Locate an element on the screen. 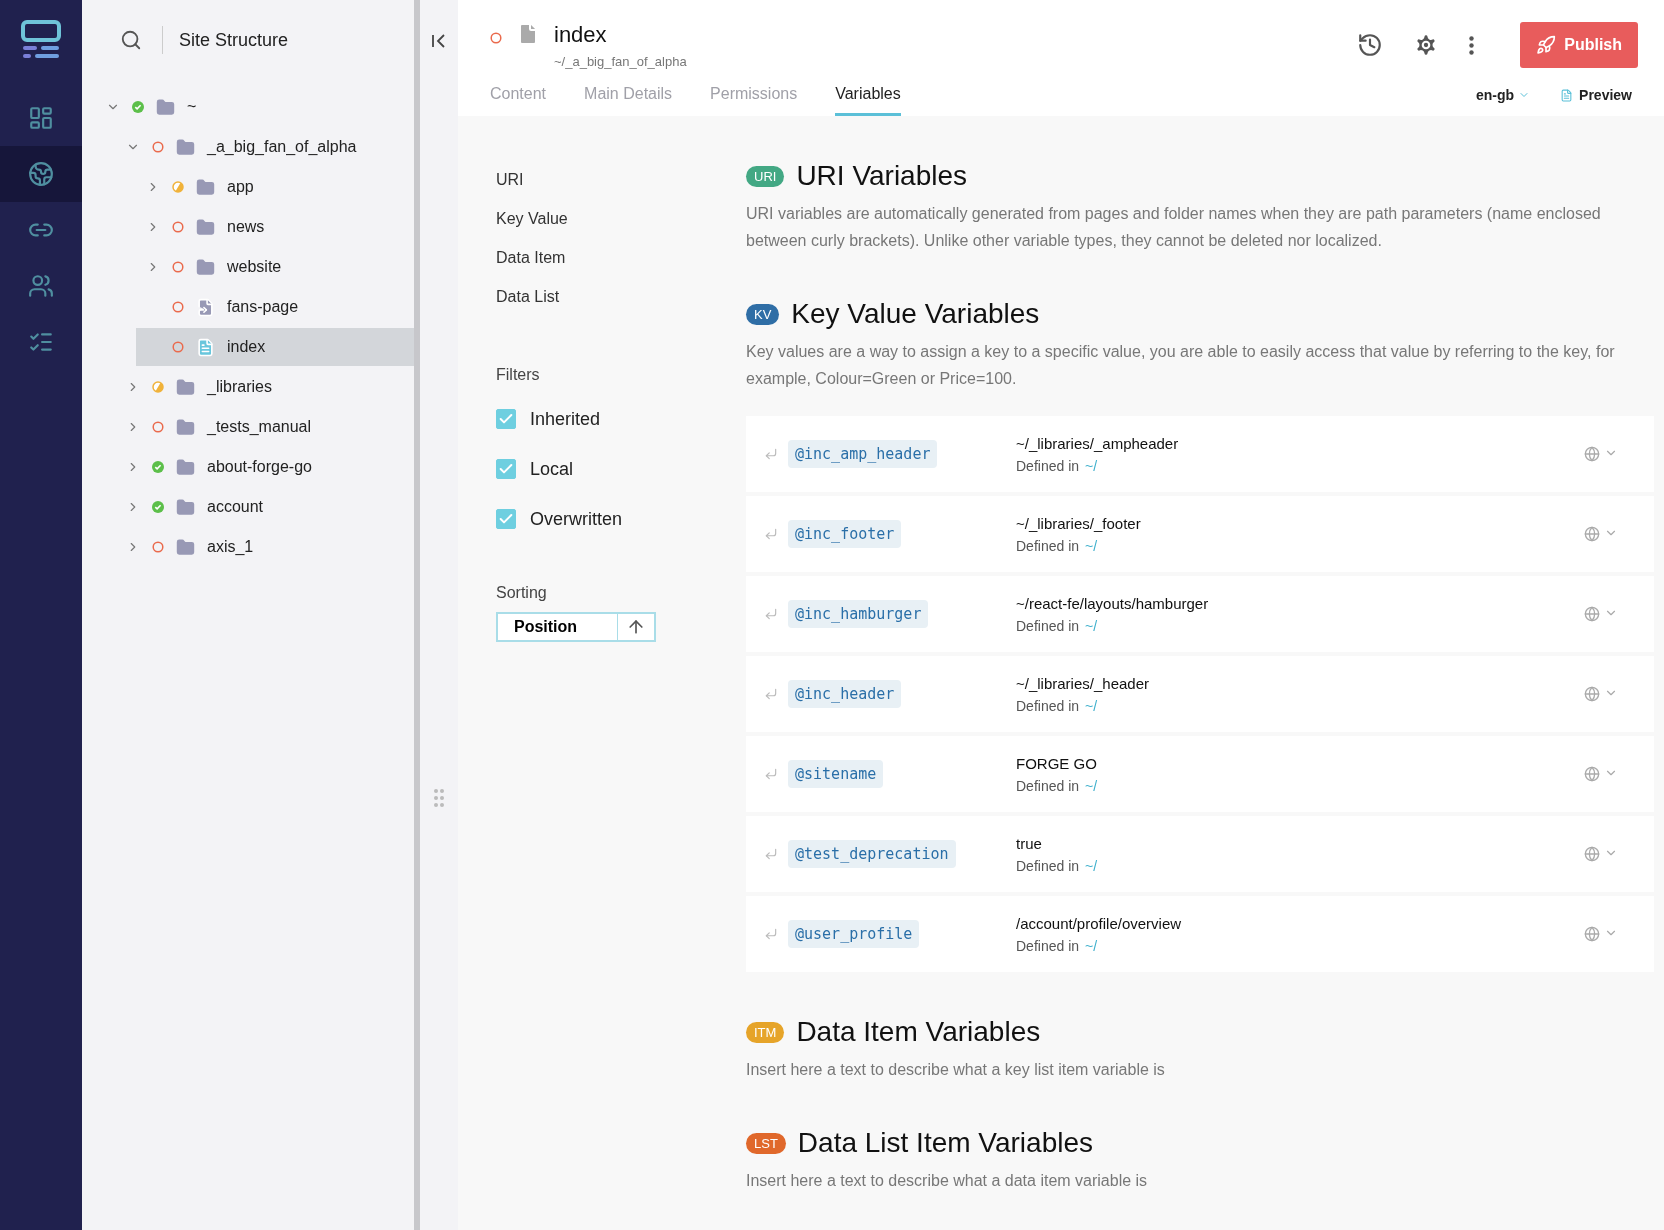 Image resolution: width=1664 pixels, height=1230 pixels. variable-name: @sitename is located at coordinates (836, 774).